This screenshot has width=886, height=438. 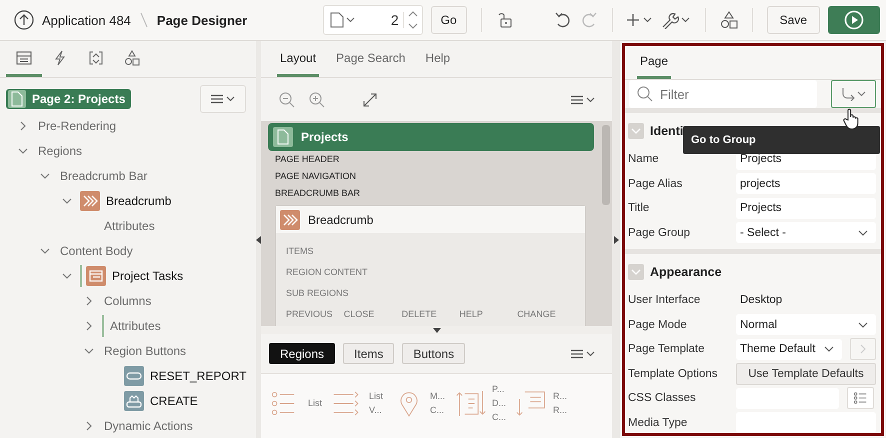 I want to click on section-title: Appearance, so click(x=686, y=272).